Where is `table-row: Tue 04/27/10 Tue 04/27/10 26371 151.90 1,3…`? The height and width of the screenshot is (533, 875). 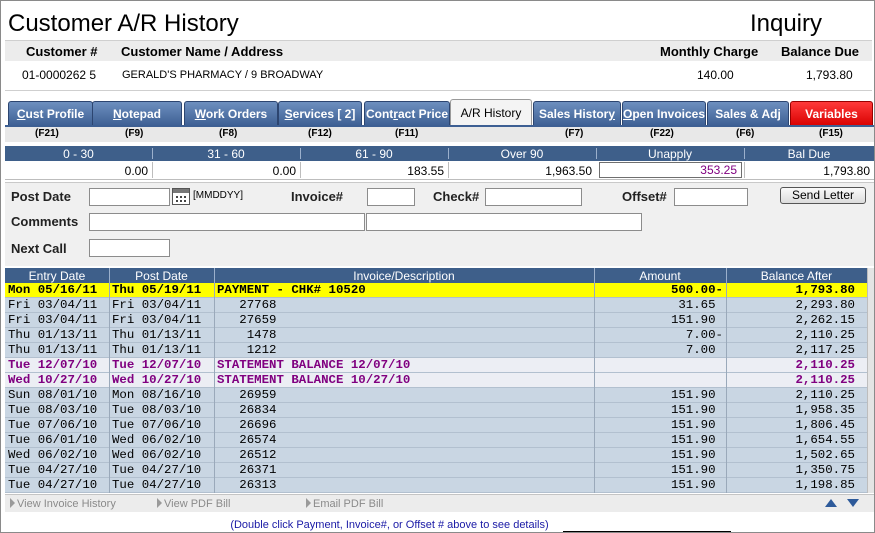
table-row: Tue 04/27/10 Tue 04/27/10 26371 151.90 1,3… is located at coordinates (436, 470).